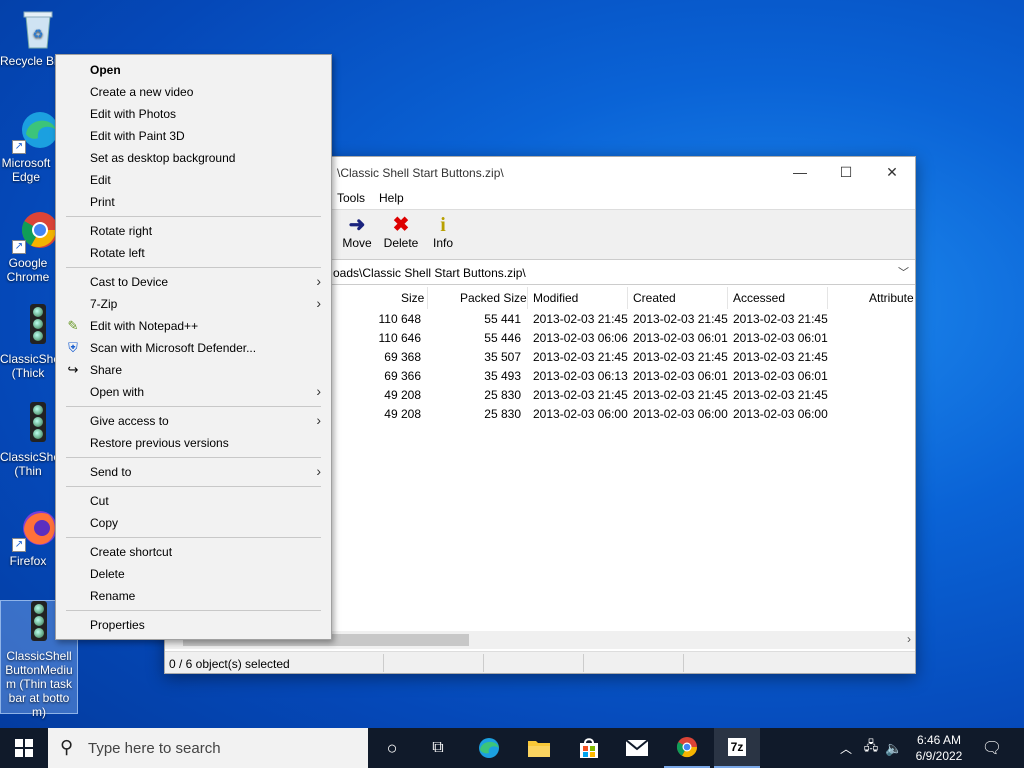  What do you see at coordinates (892, 172) in the screenshot?
I see `close-button: ✕` at bounding box center [892, 172].